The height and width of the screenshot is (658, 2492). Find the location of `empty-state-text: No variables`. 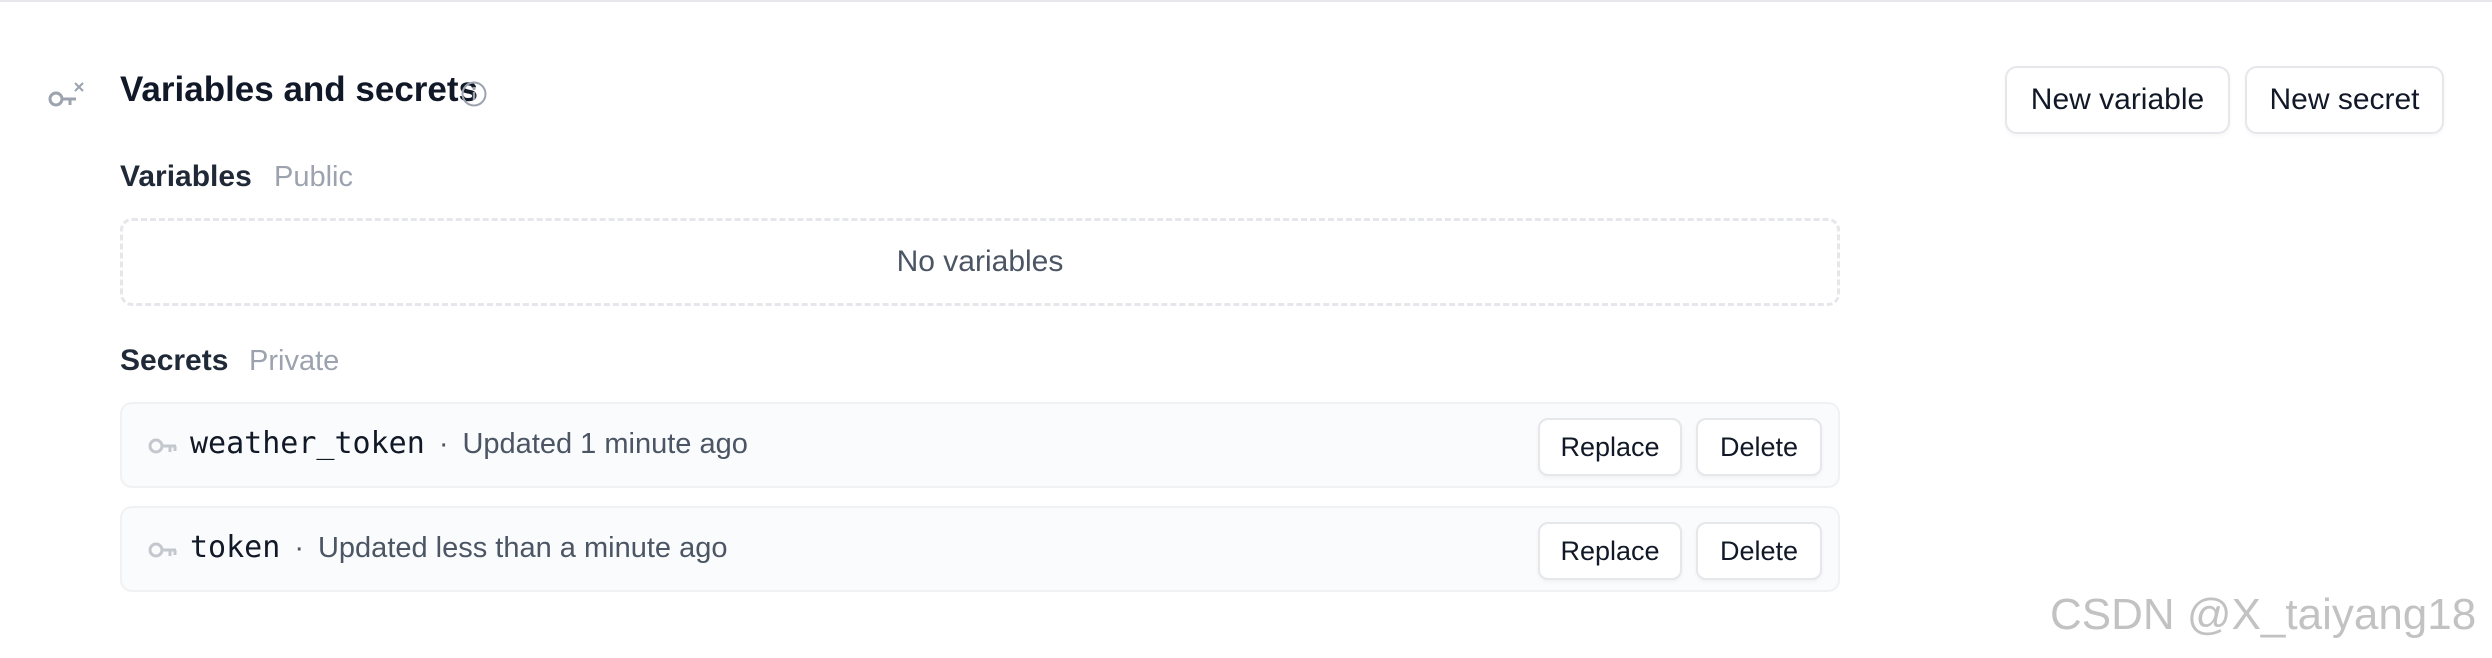

empty-state-text: No variables is located at coordinates (980, 261).